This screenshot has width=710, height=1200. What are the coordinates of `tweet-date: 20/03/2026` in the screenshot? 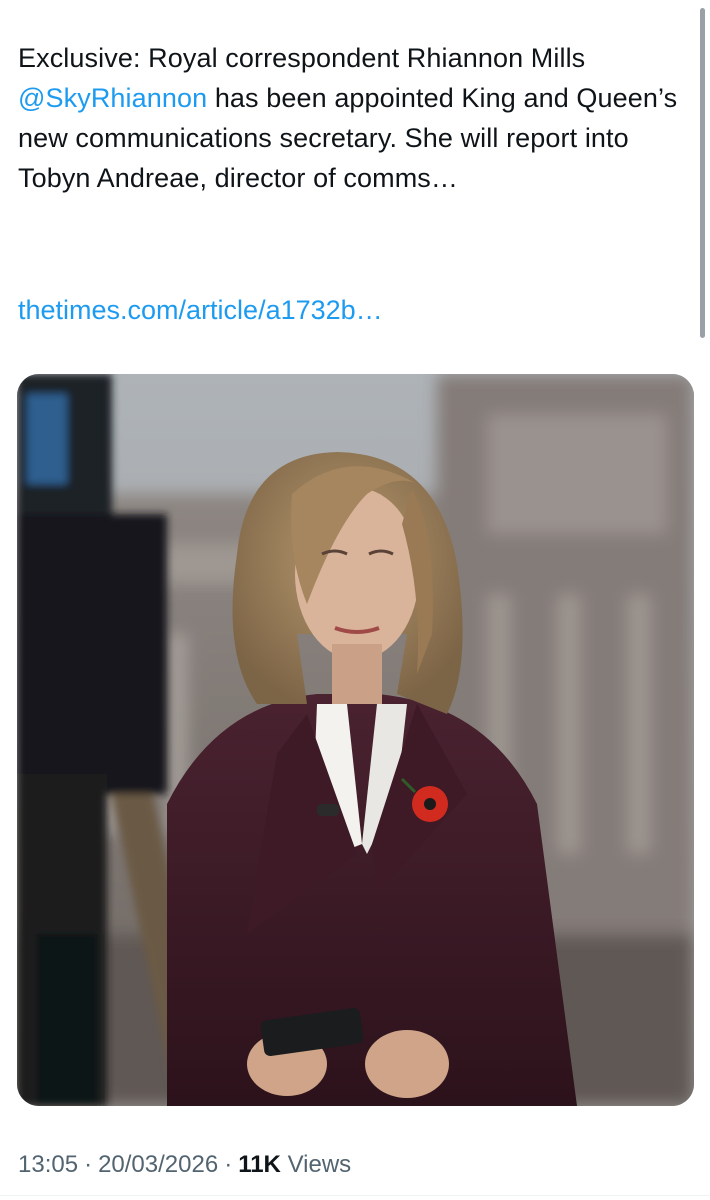 It's located at (158, 1164).